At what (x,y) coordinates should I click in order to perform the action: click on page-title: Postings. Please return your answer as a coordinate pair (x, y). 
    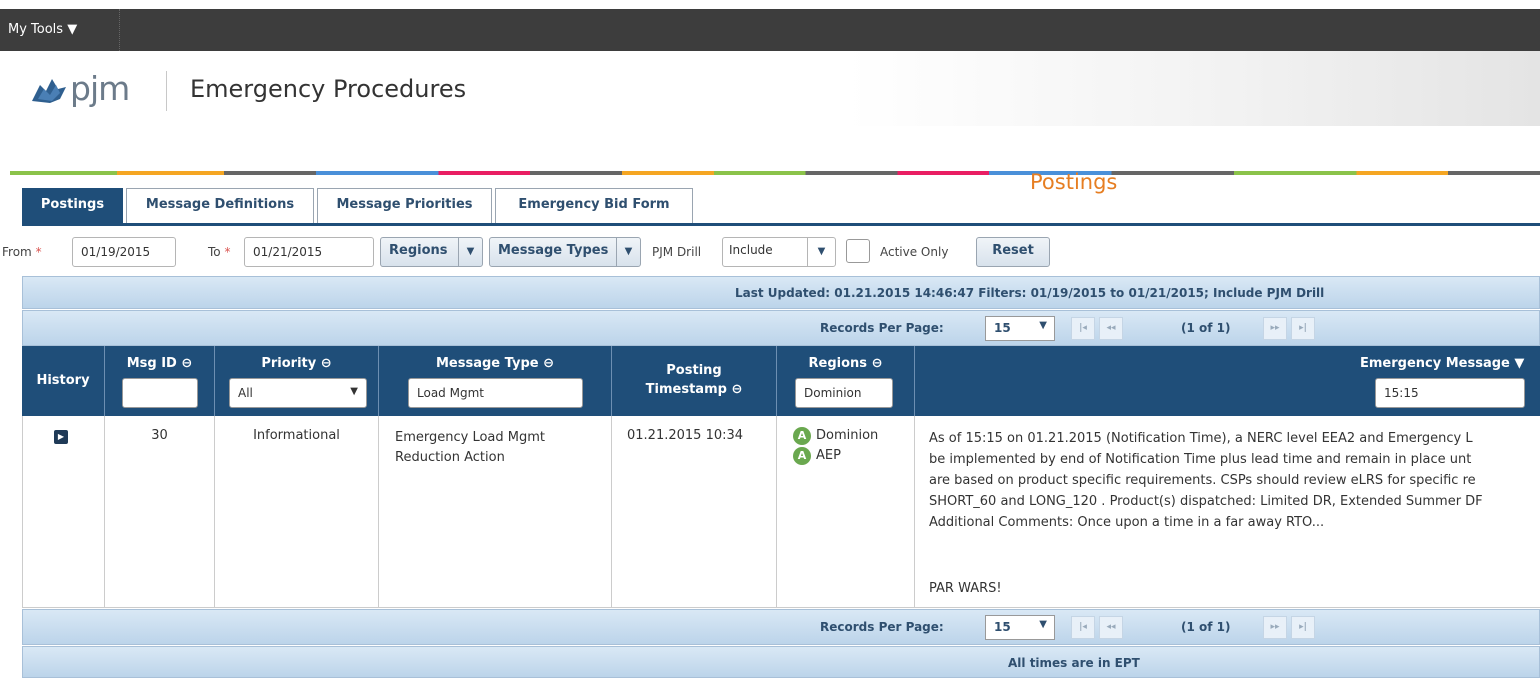
    Looking at the image, I should click on (1074, 182).